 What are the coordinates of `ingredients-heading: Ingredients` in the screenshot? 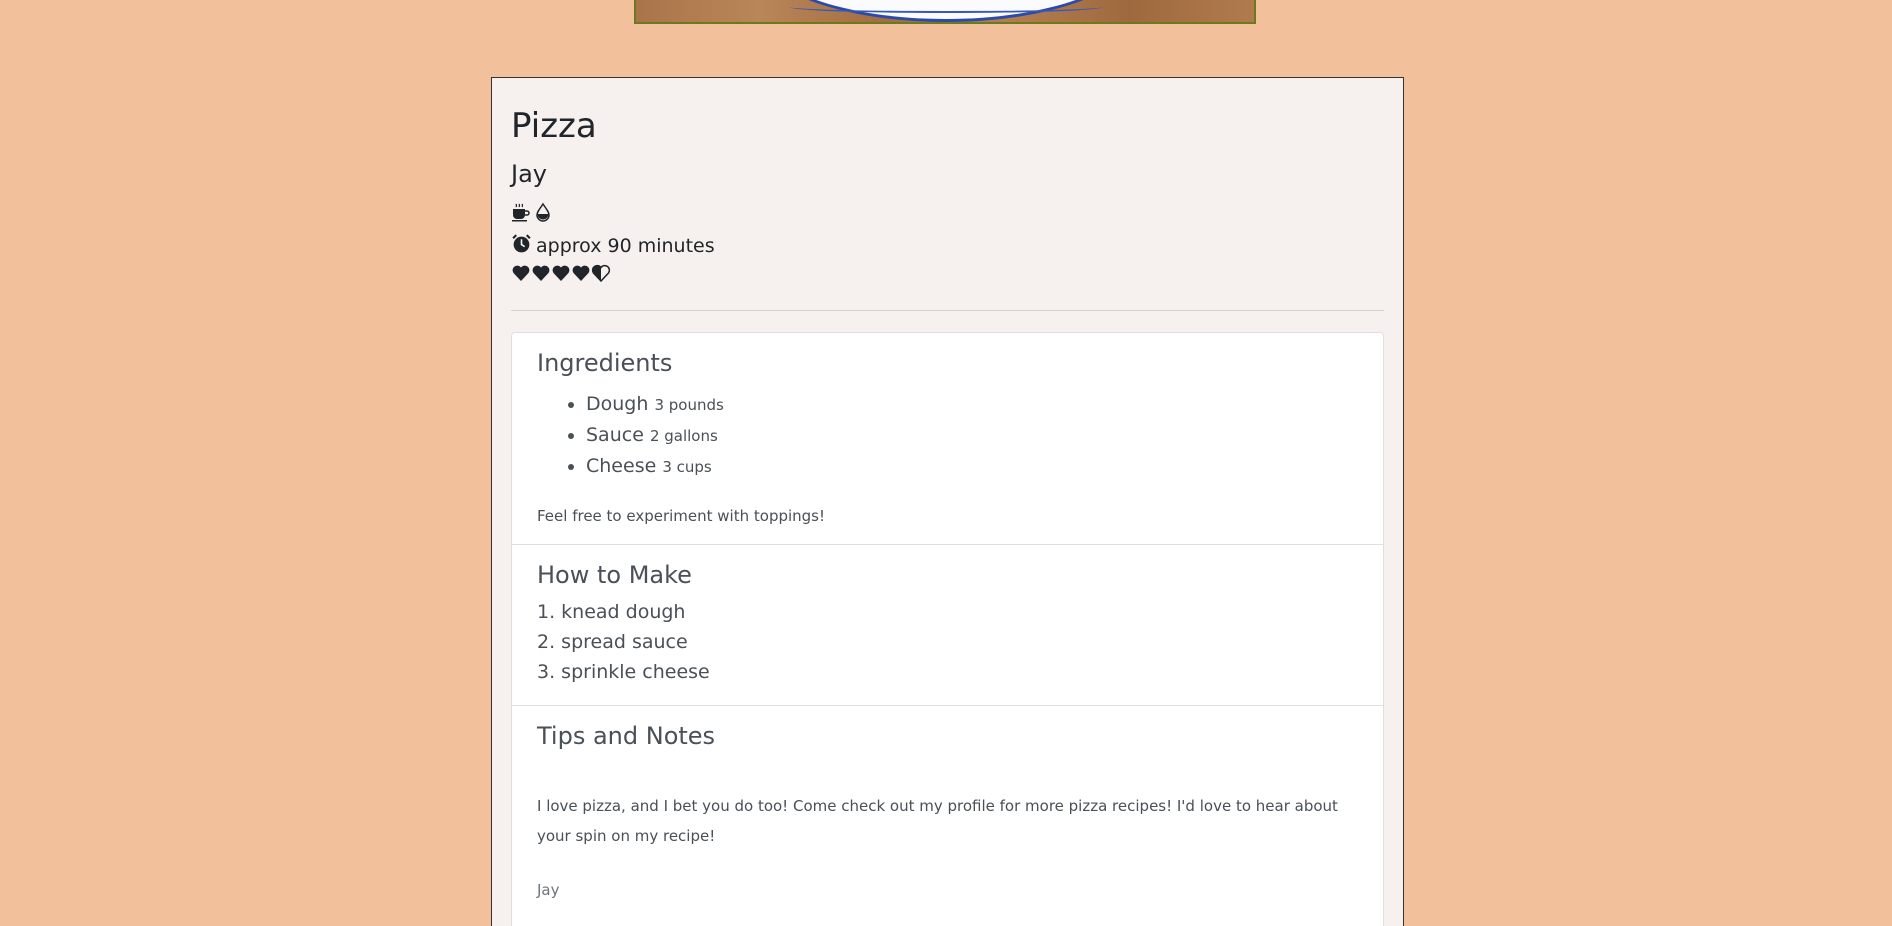 It's located at (605, 363).